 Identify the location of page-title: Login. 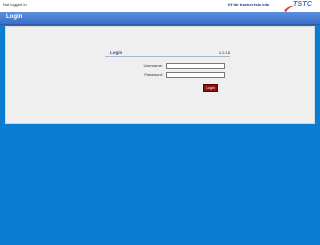
(14, 17).